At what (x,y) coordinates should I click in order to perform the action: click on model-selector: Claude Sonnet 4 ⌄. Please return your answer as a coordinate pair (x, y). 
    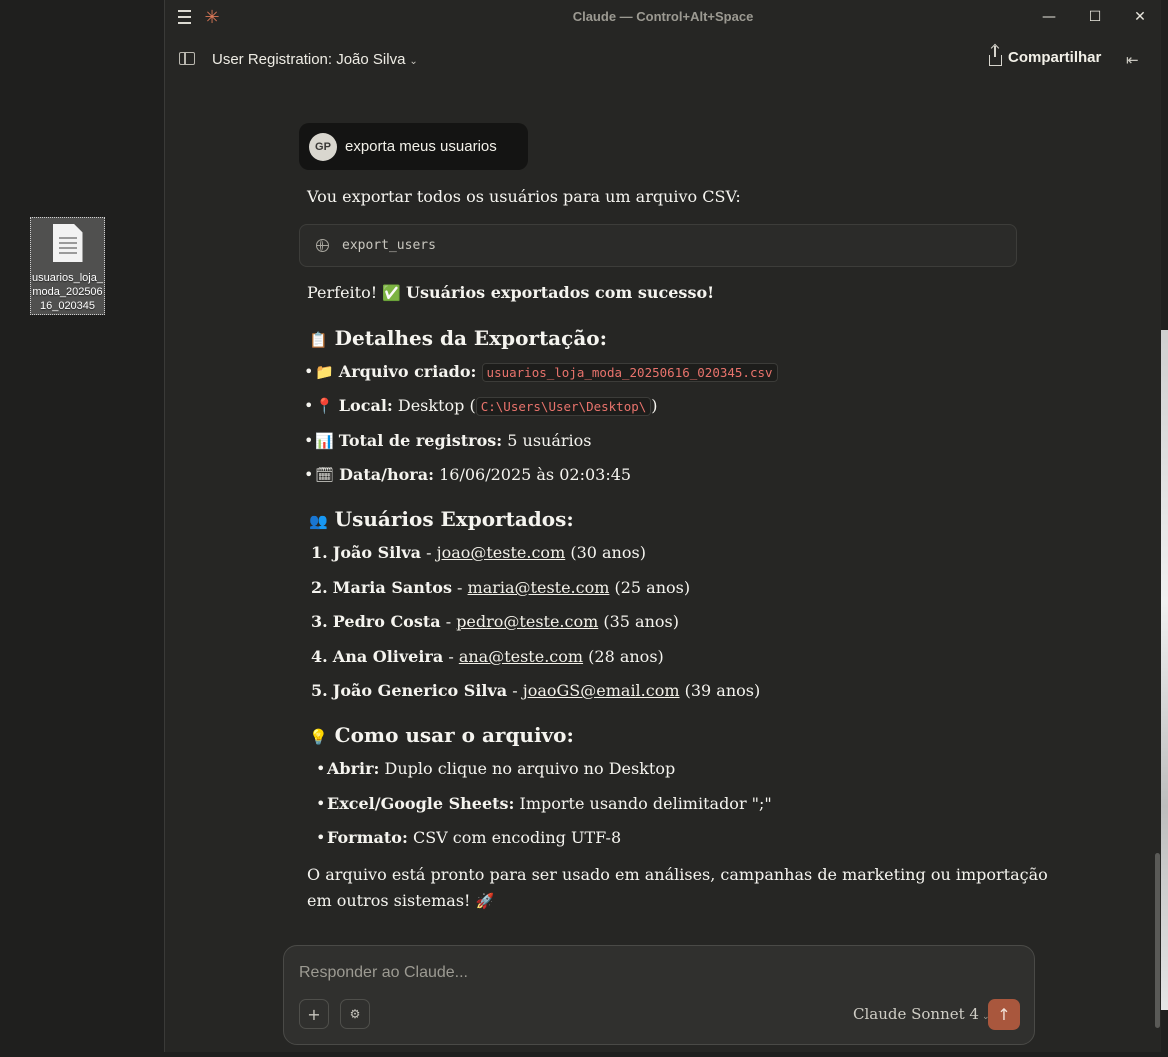
    Looking at the image, I should click on (921, 1014).